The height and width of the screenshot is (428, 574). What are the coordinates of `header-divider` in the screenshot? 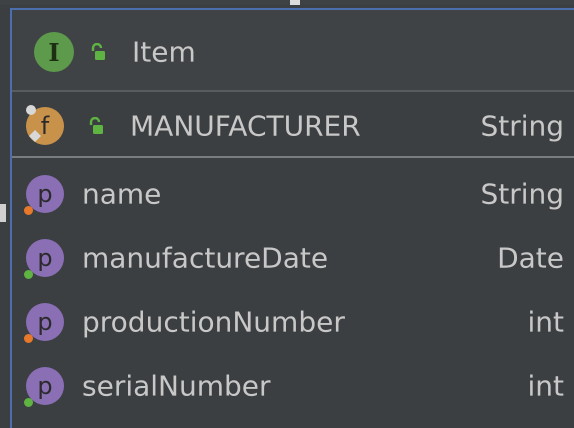 It's located at (293, 91).